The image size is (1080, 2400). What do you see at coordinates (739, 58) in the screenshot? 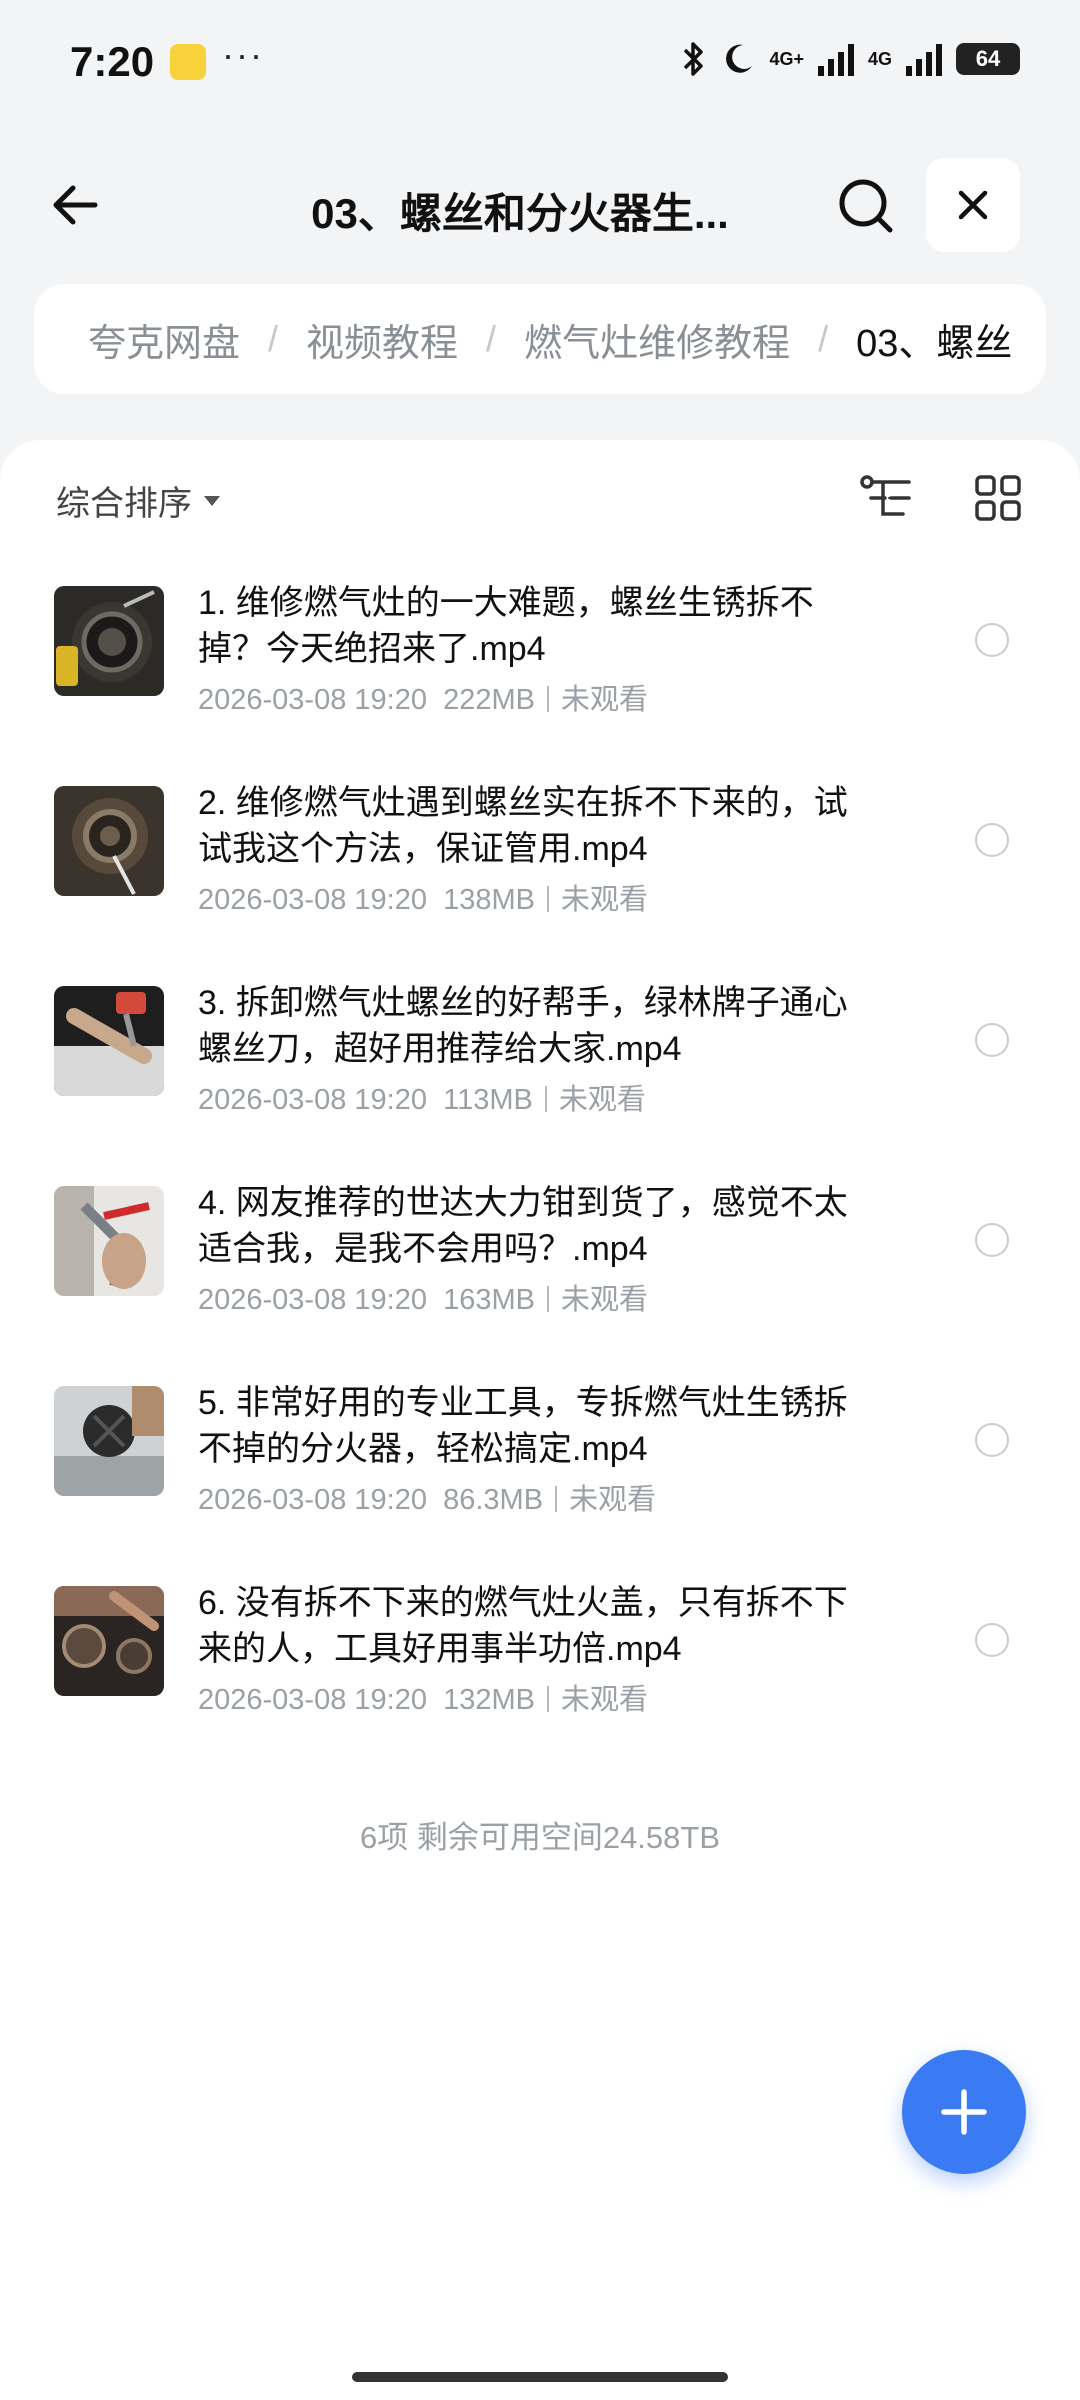
I see `moon-icon` at bounding box center [739, 58].